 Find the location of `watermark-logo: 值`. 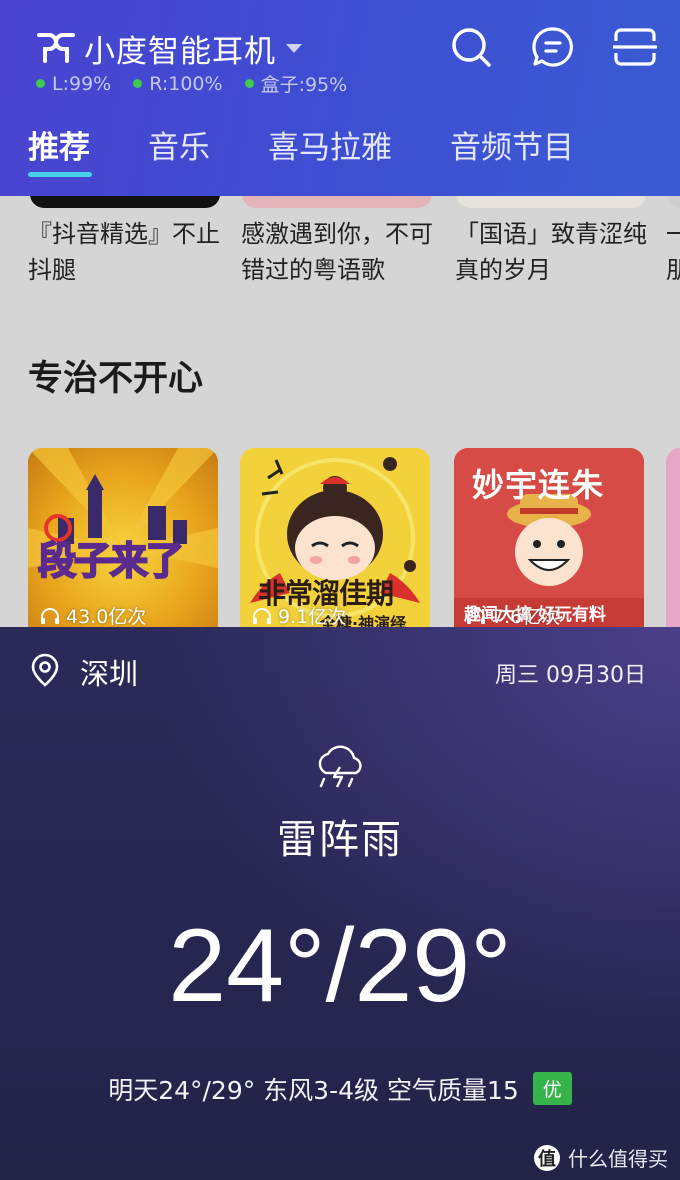

watermark-logo: 值 is located at coordinates (547, 1157).